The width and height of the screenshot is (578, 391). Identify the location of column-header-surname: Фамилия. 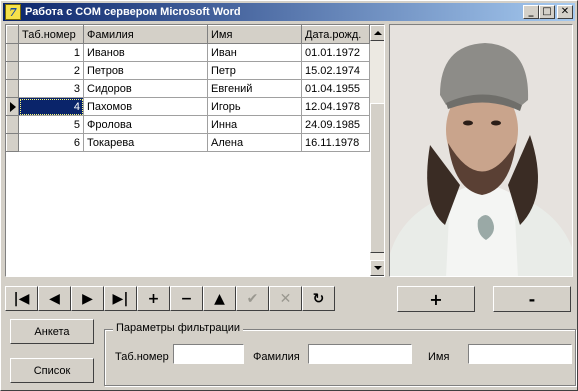
(145, 34).